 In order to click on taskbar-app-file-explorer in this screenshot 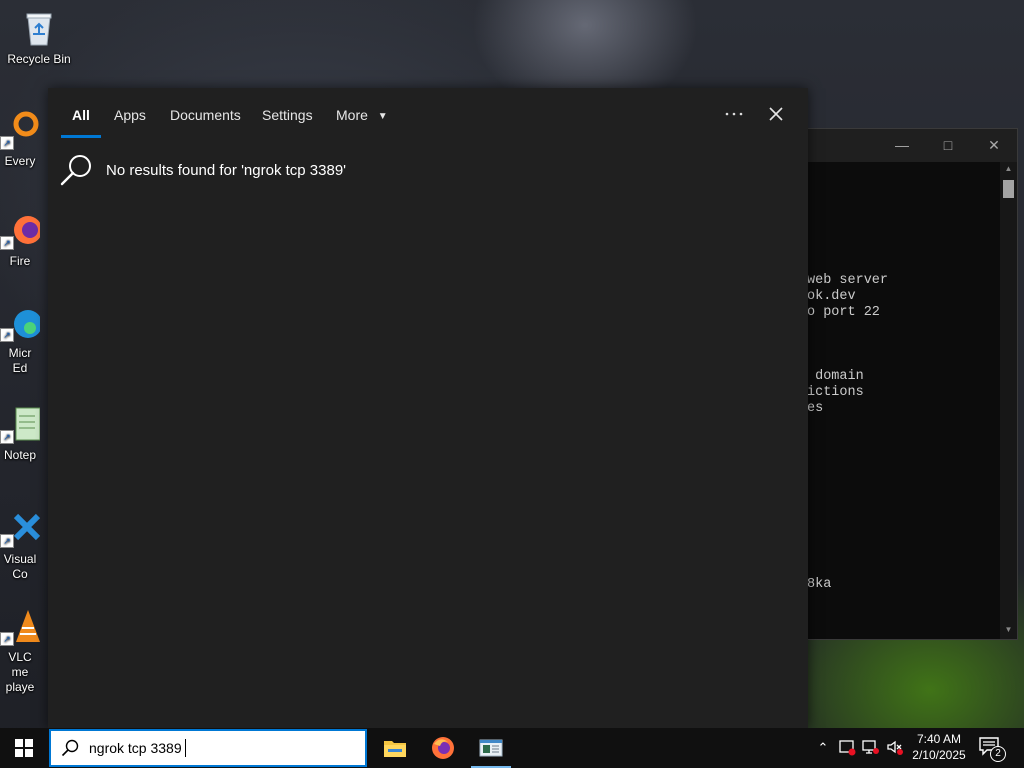, I will do `click(395, 748)`.